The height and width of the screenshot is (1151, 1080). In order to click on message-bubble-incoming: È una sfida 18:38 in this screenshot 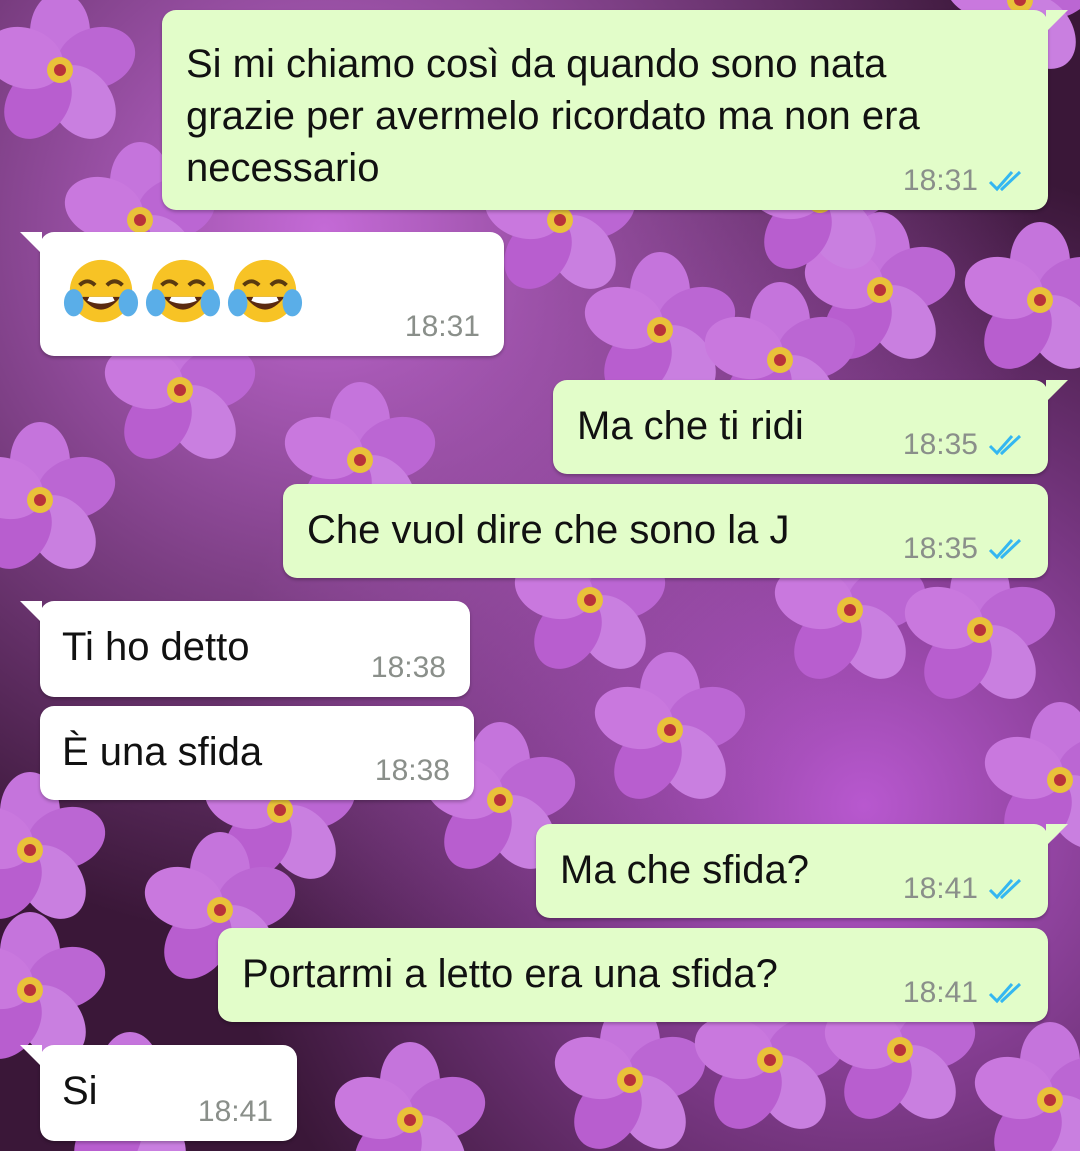, I will do `click(257, 753)`.